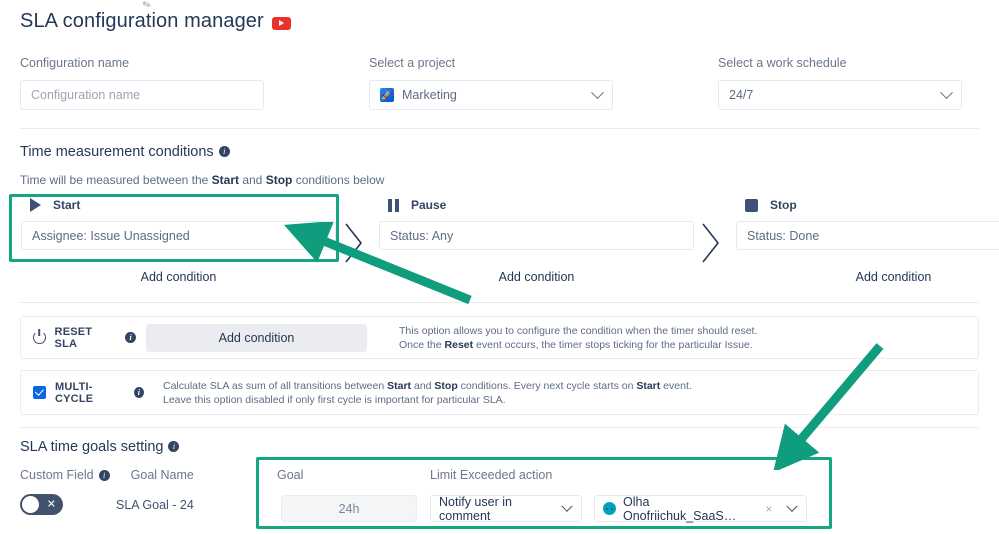  I want to click on pause-label: Pause, so click(429, 205).